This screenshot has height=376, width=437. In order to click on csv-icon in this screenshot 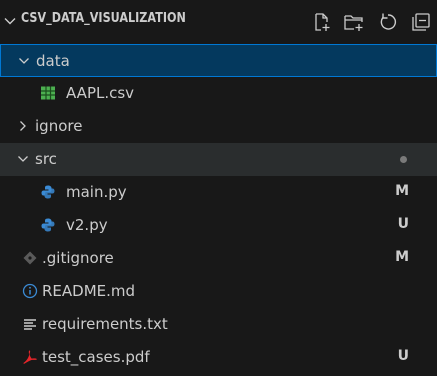, I will do `click(48, 93)`.